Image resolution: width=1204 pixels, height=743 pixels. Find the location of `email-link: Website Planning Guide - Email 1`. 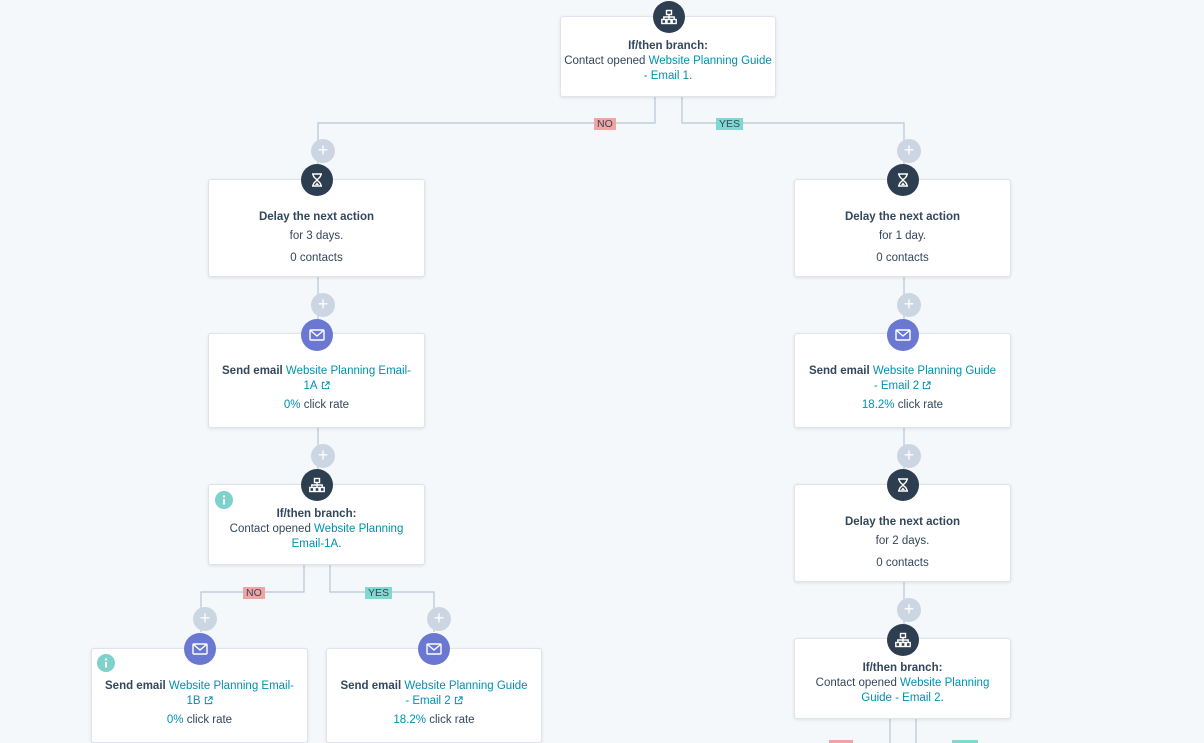

email-link: Website Planning Guide - Email 1 is located at coordinates (708, 68).